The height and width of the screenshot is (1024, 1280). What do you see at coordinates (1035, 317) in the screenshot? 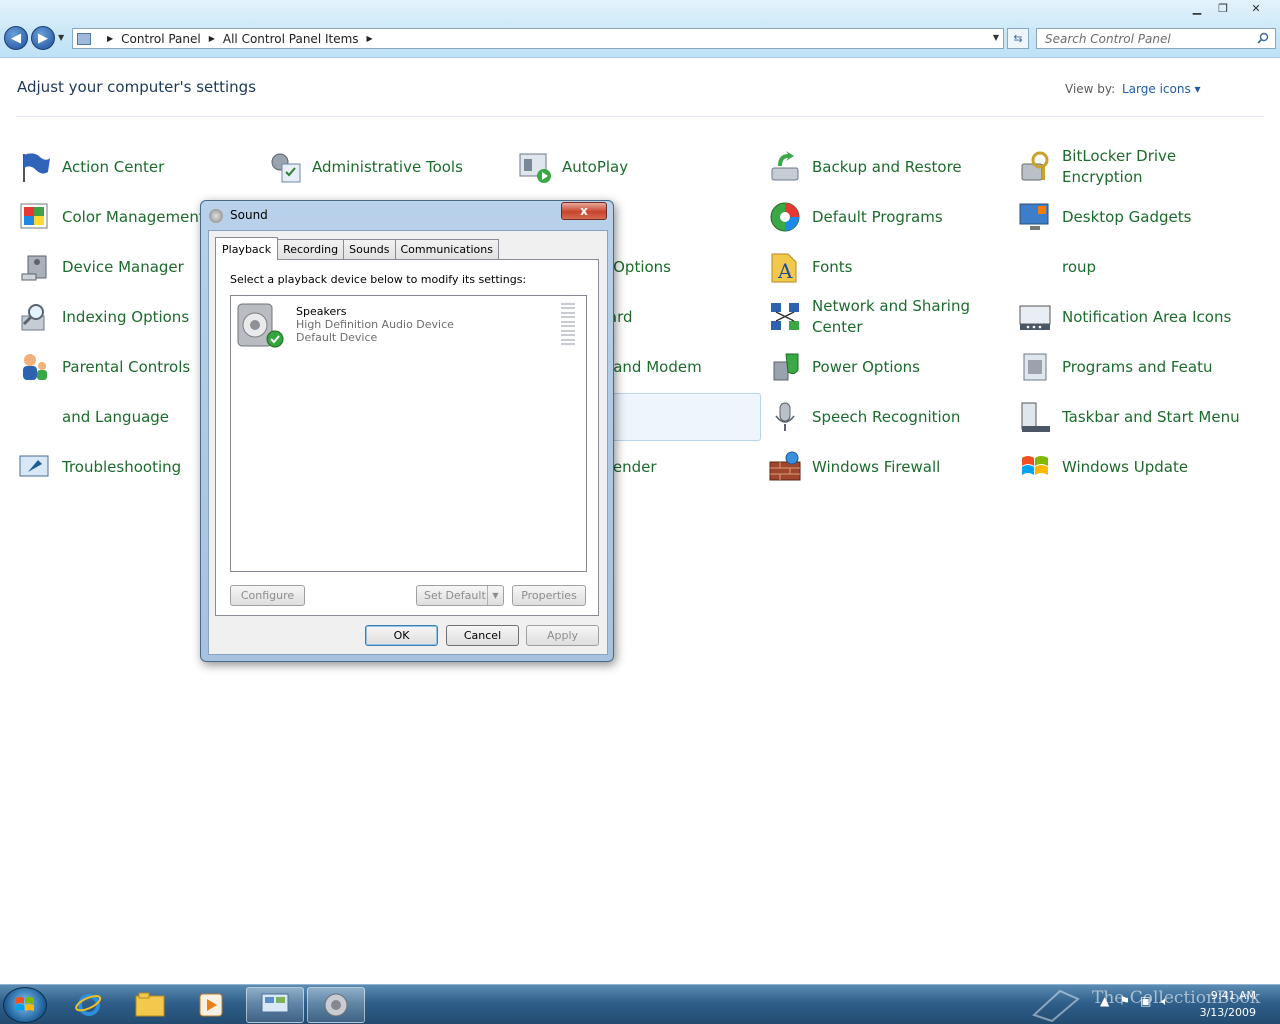
I see `notification-icon` at bounding box center [1035, 317].